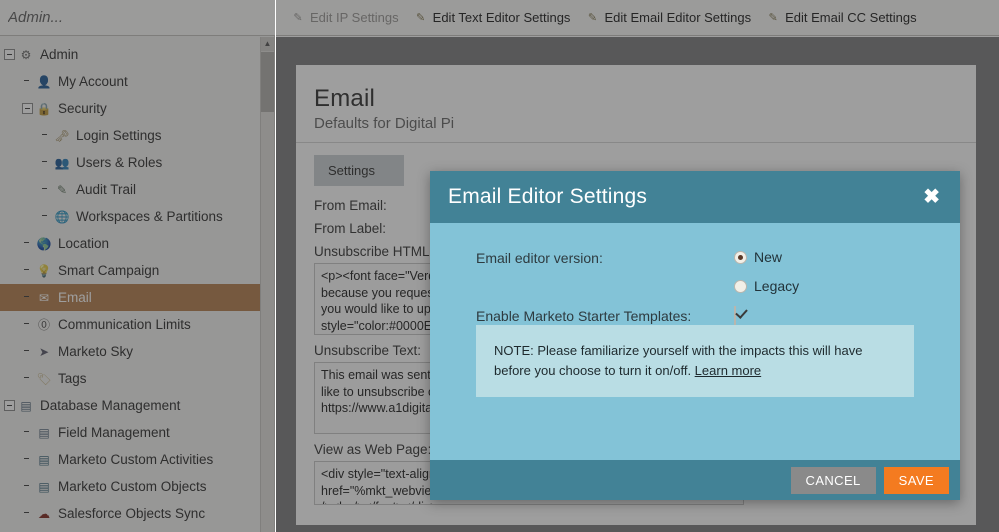 The image size is (999, 532). What do you see at coordinates (130, 405) in the screenshot?
I see `sidebar-item-database-management: ▤ Database Management` at bounding box center [130, 405].